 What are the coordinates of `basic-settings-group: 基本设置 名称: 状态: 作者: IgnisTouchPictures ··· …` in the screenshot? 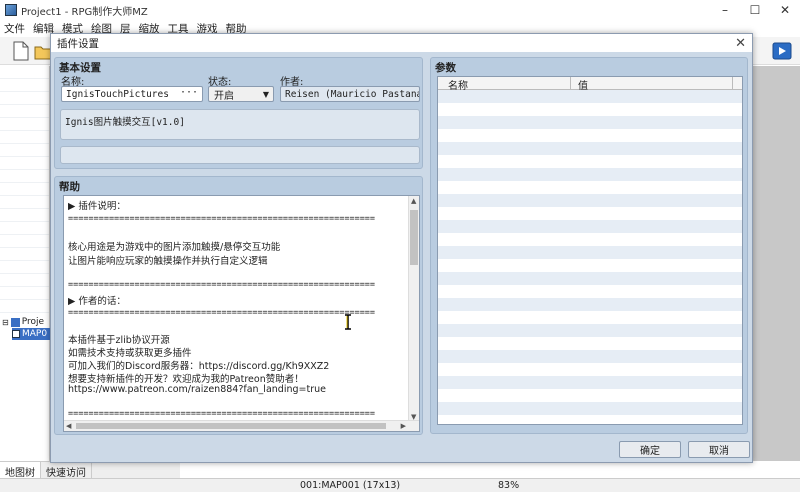 It's located at (238, 113).